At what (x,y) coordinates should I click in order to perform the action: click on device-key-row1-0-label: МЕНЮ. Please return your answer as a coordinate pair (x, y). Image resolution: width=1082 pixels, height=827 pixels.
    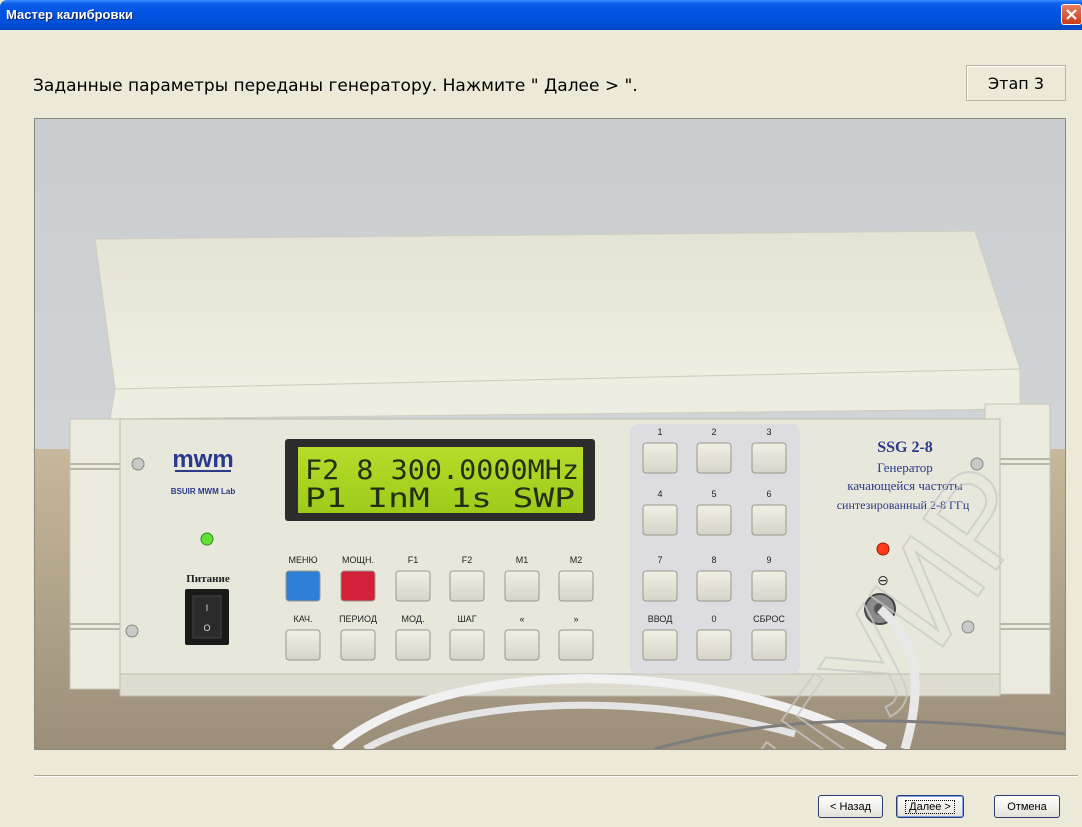
    Looking at the image, I should click on (302, 560).